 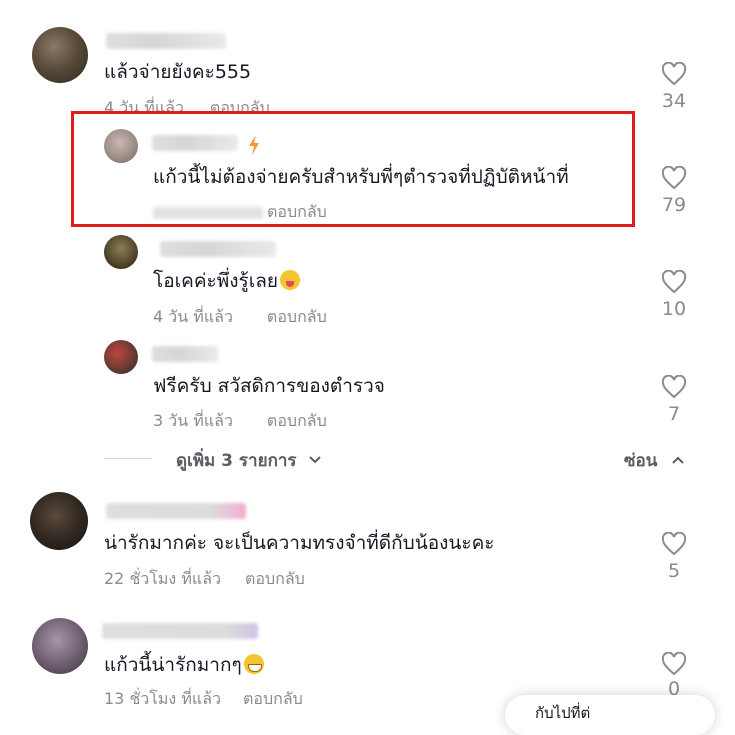 I want to click on like-button: 79, so click(x=674, y=191).